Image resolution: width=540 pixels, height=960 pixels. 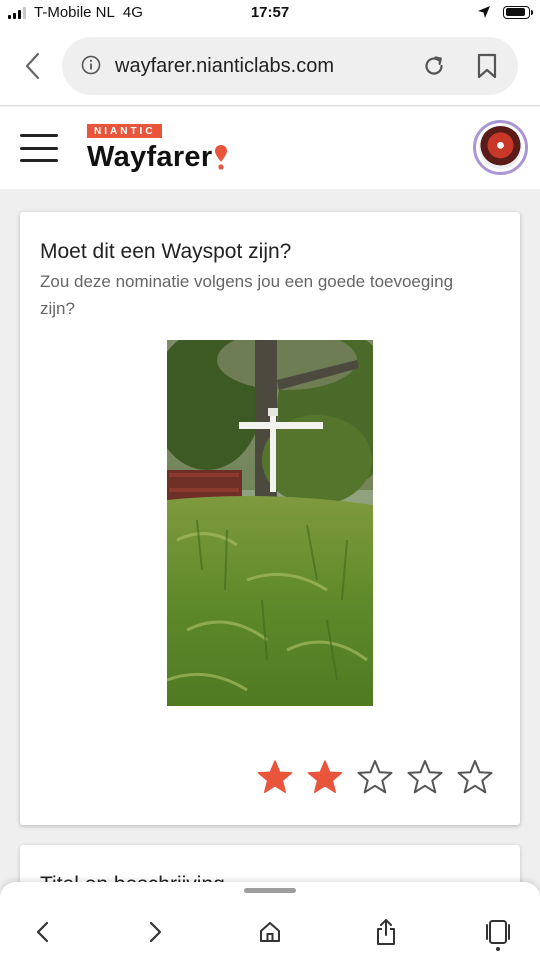 What do you see at coordinates (150, 157) in the screenshot?
I see `brand-name: Wayfarer` at bounding box center [150, 157].